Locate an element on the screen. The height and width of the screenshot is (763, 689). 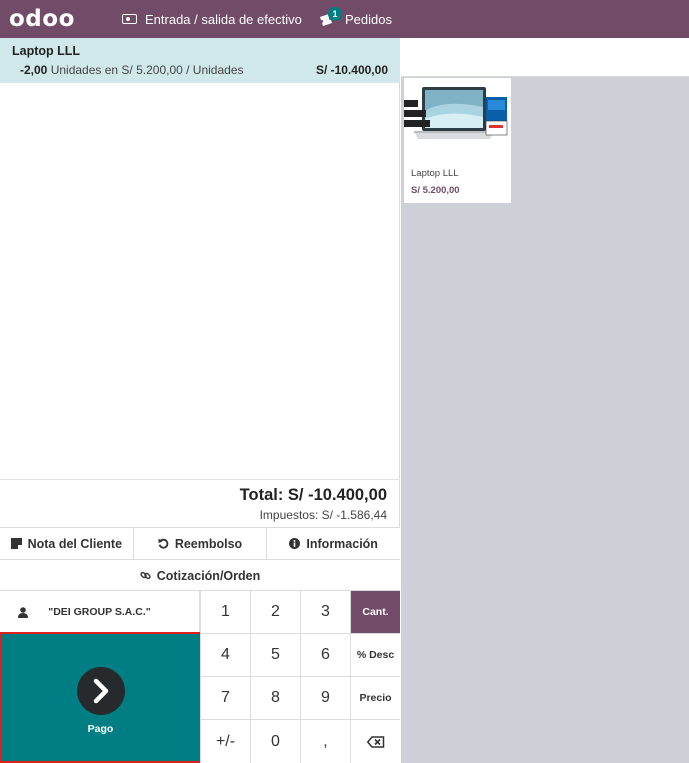
numpad-key-3: 3 is located at coordinates (325, 611).